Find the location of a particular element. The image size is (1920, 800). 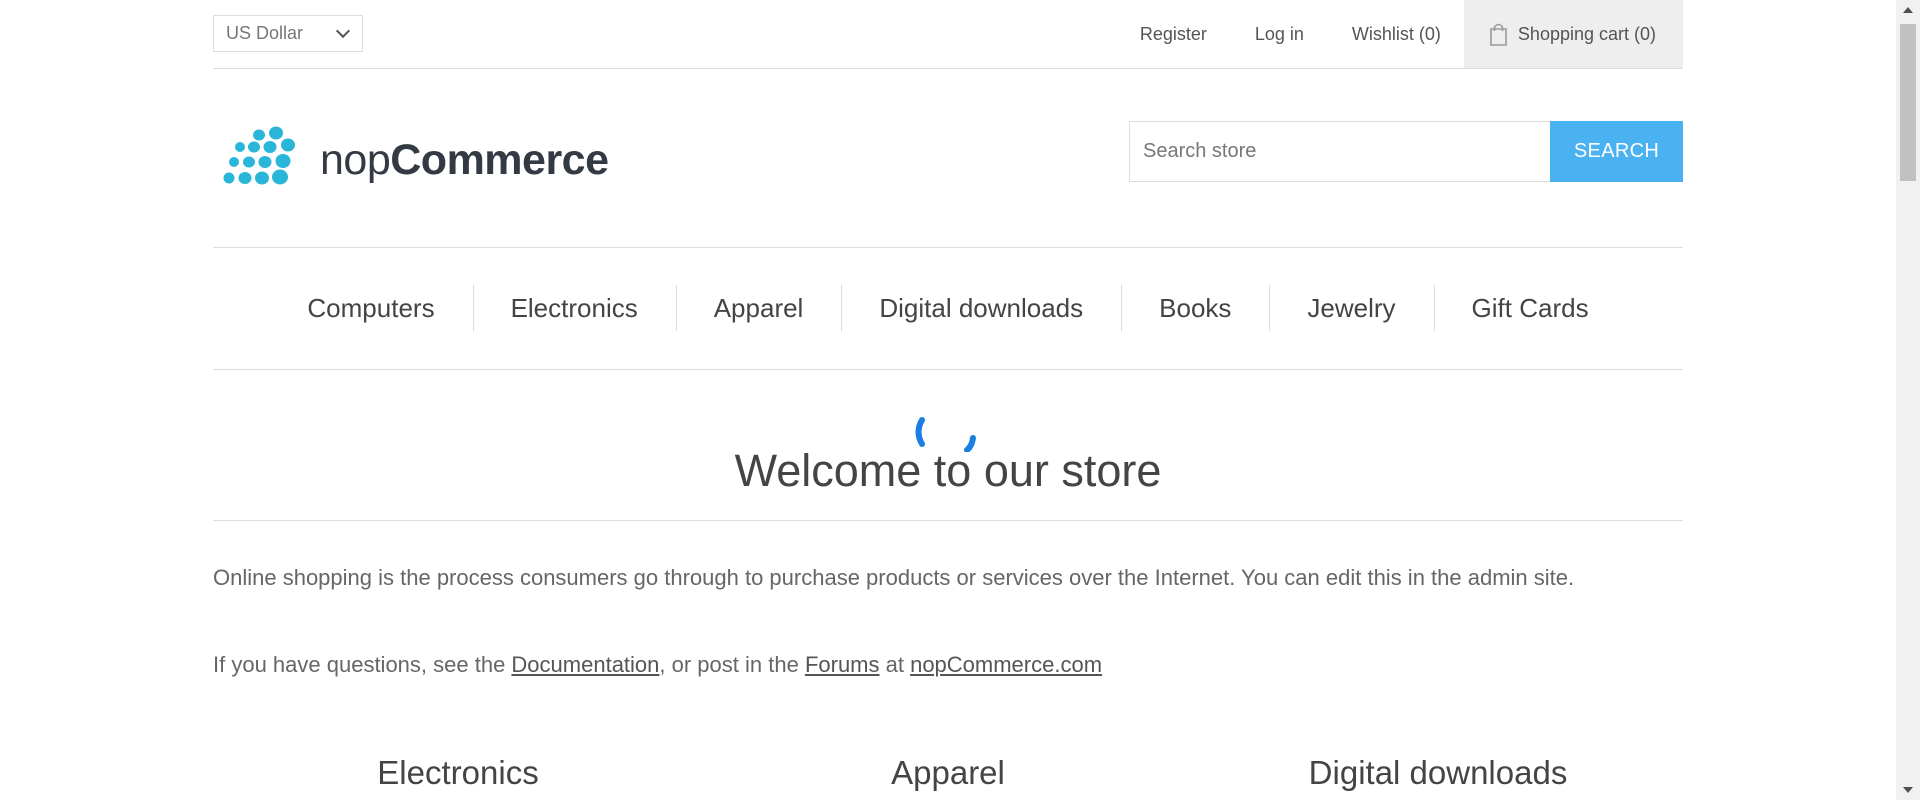

scroll-down-arrow-icon is located at coordinates (1908, 790).